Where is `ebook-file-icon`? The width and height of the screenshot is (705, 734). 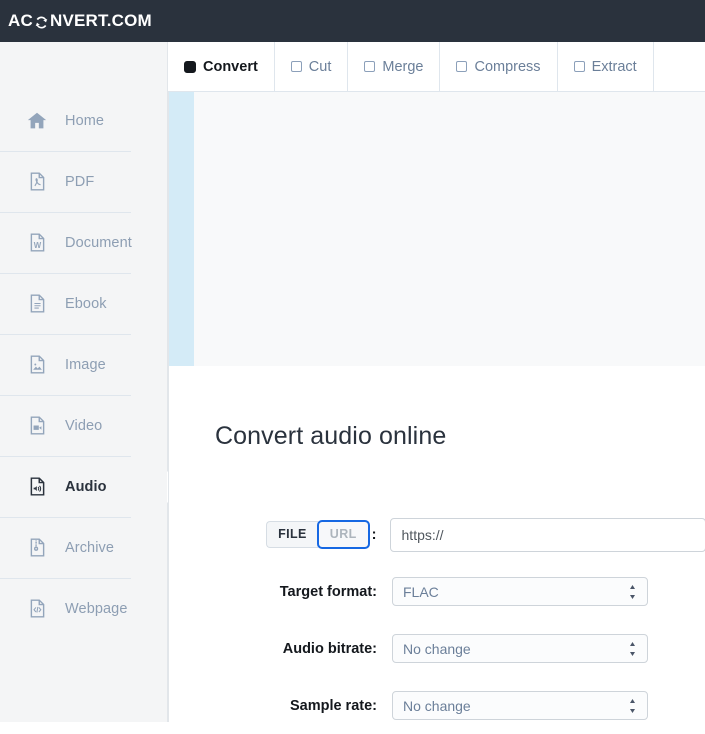
ebook-file-icon is located at coordinates (37, 304).